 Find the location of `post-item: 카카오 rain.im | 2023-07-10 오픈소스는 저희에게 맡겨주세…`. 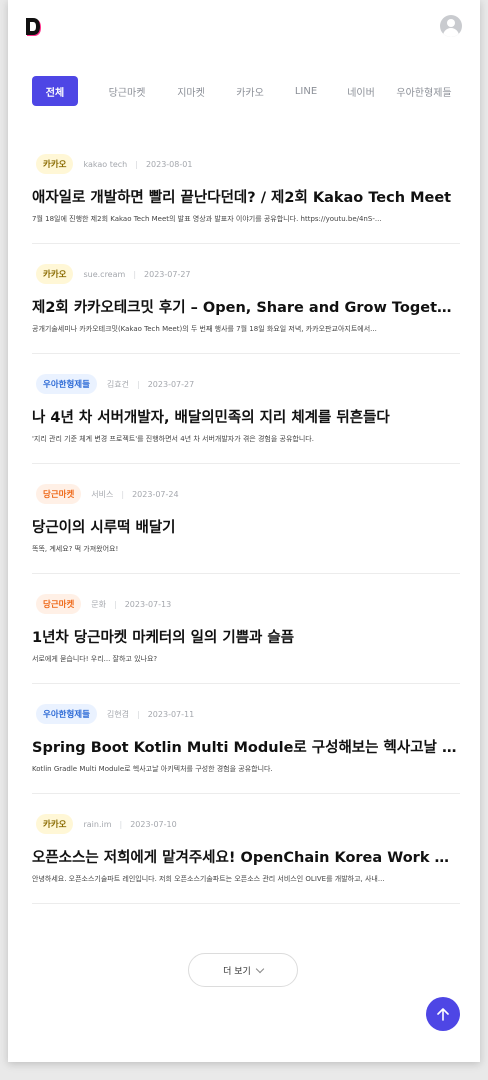

post-item: 카카오 rain.im | 2023-07-10 오픈소스는 저희에게 맡겨주세… is located at coordinates (246, 849).